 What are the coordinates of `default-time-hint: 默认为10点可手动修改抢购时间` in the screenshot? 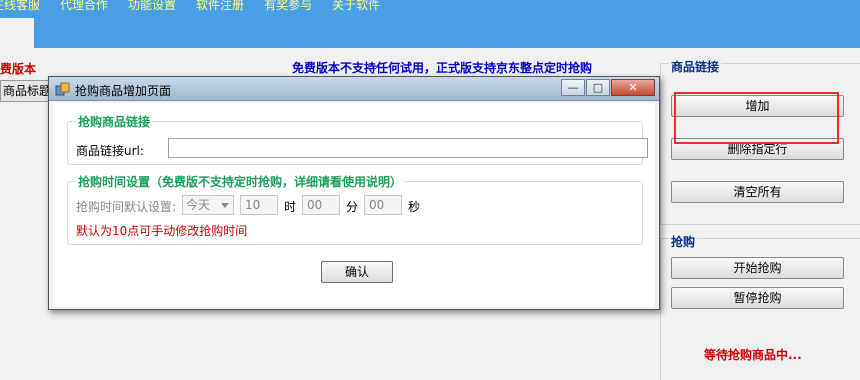 It's located at (162, 231).